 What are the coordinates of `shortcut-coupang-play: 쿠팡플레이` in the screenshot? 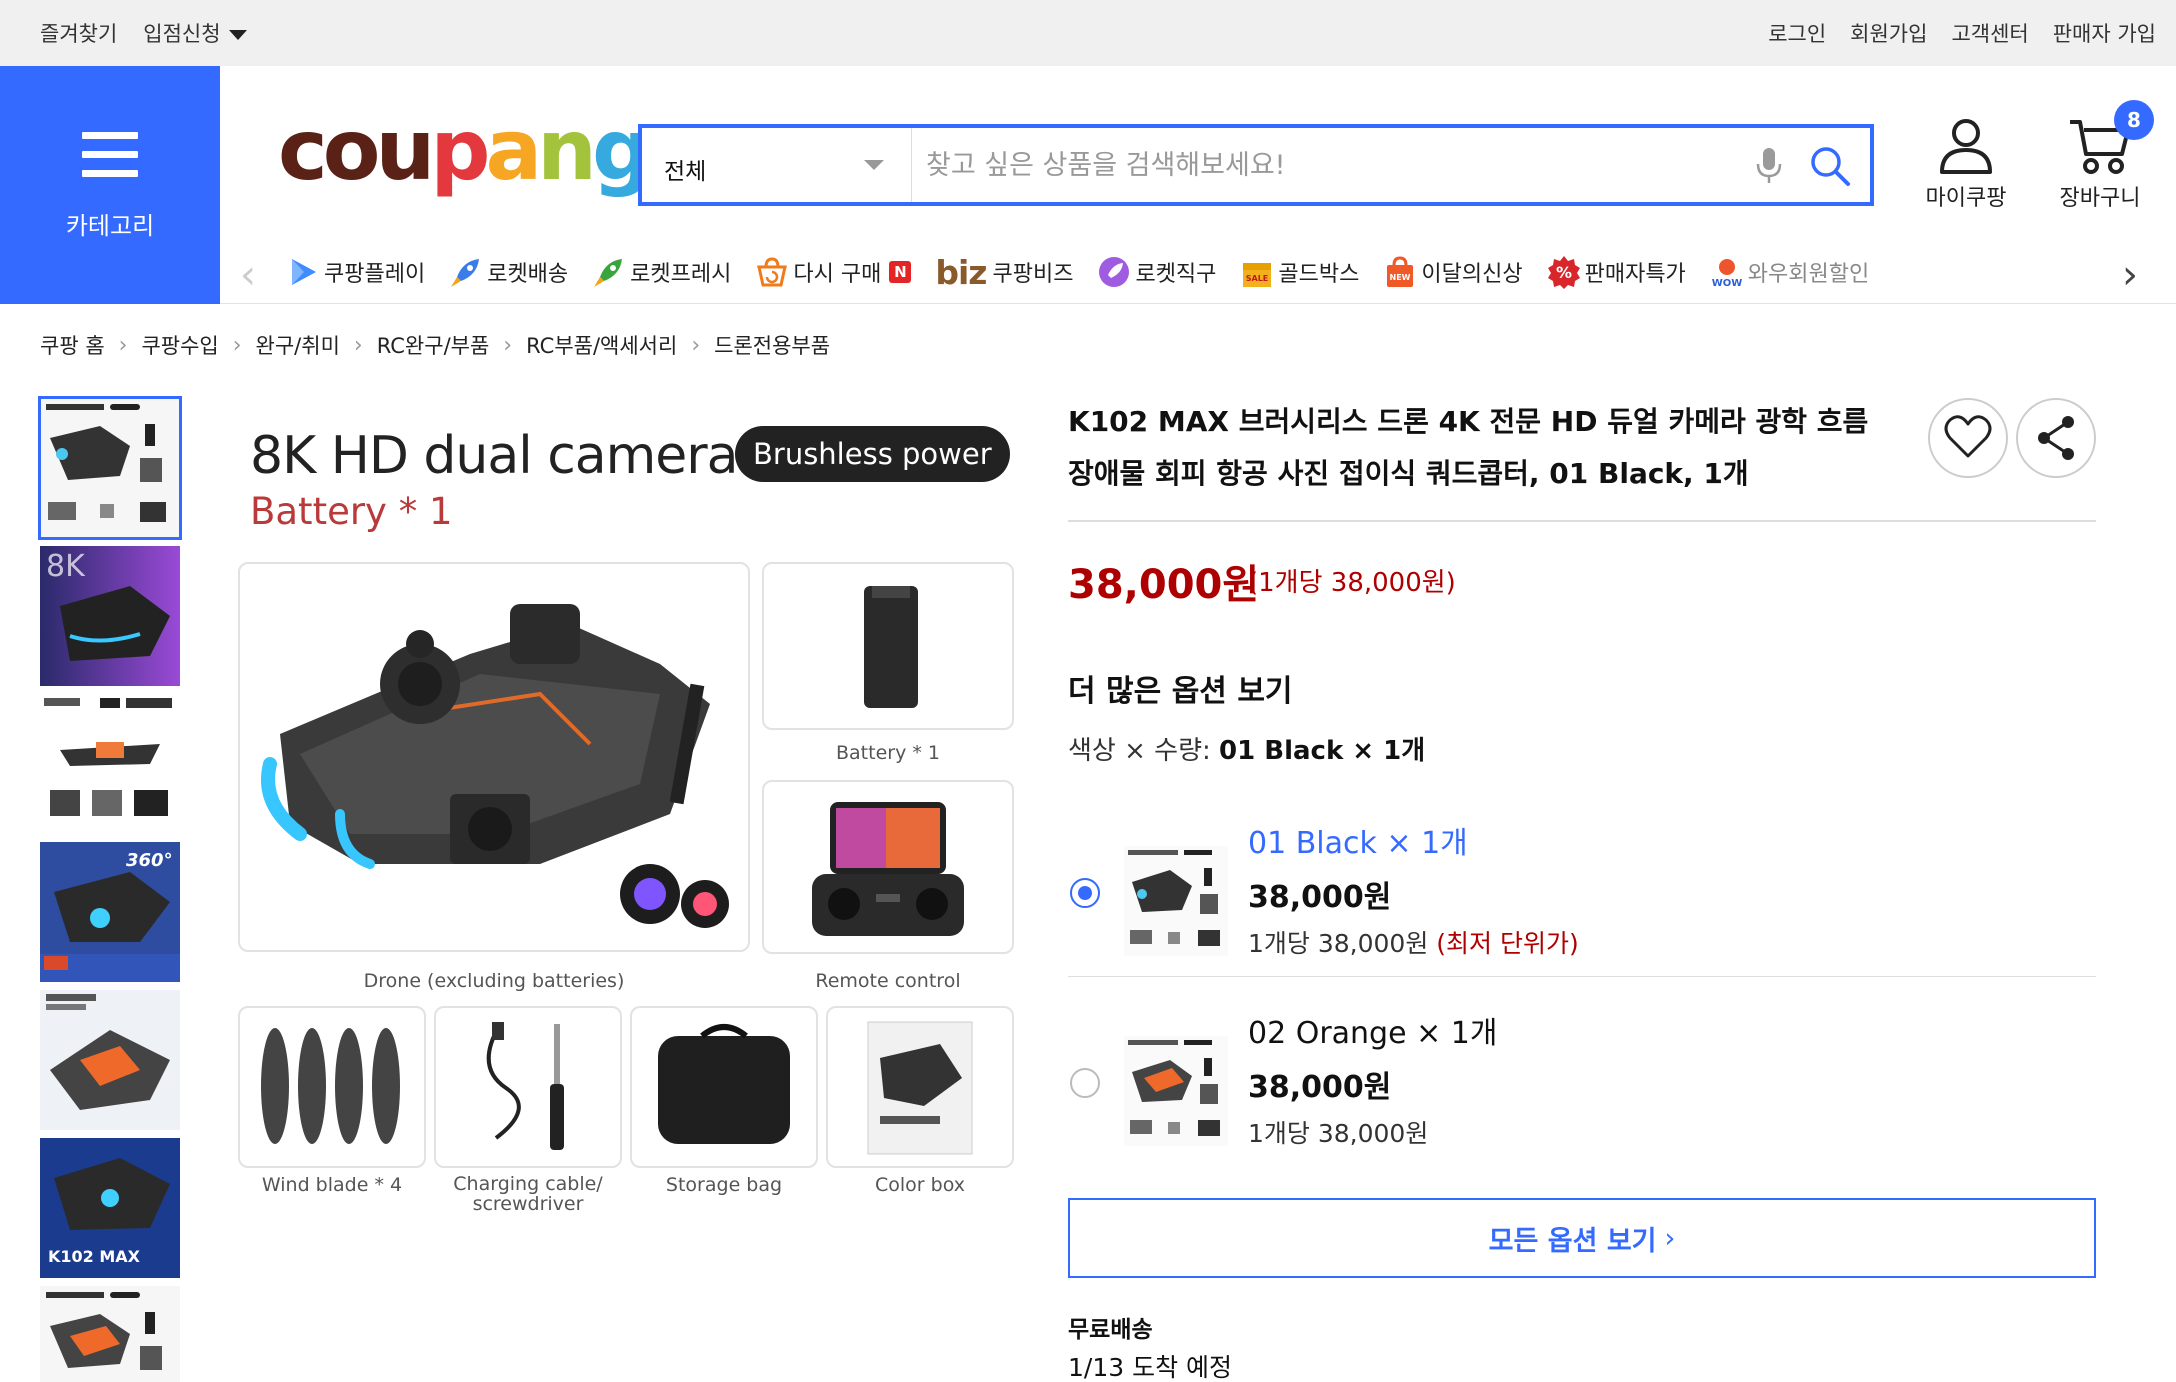 It's located at (355, 272).